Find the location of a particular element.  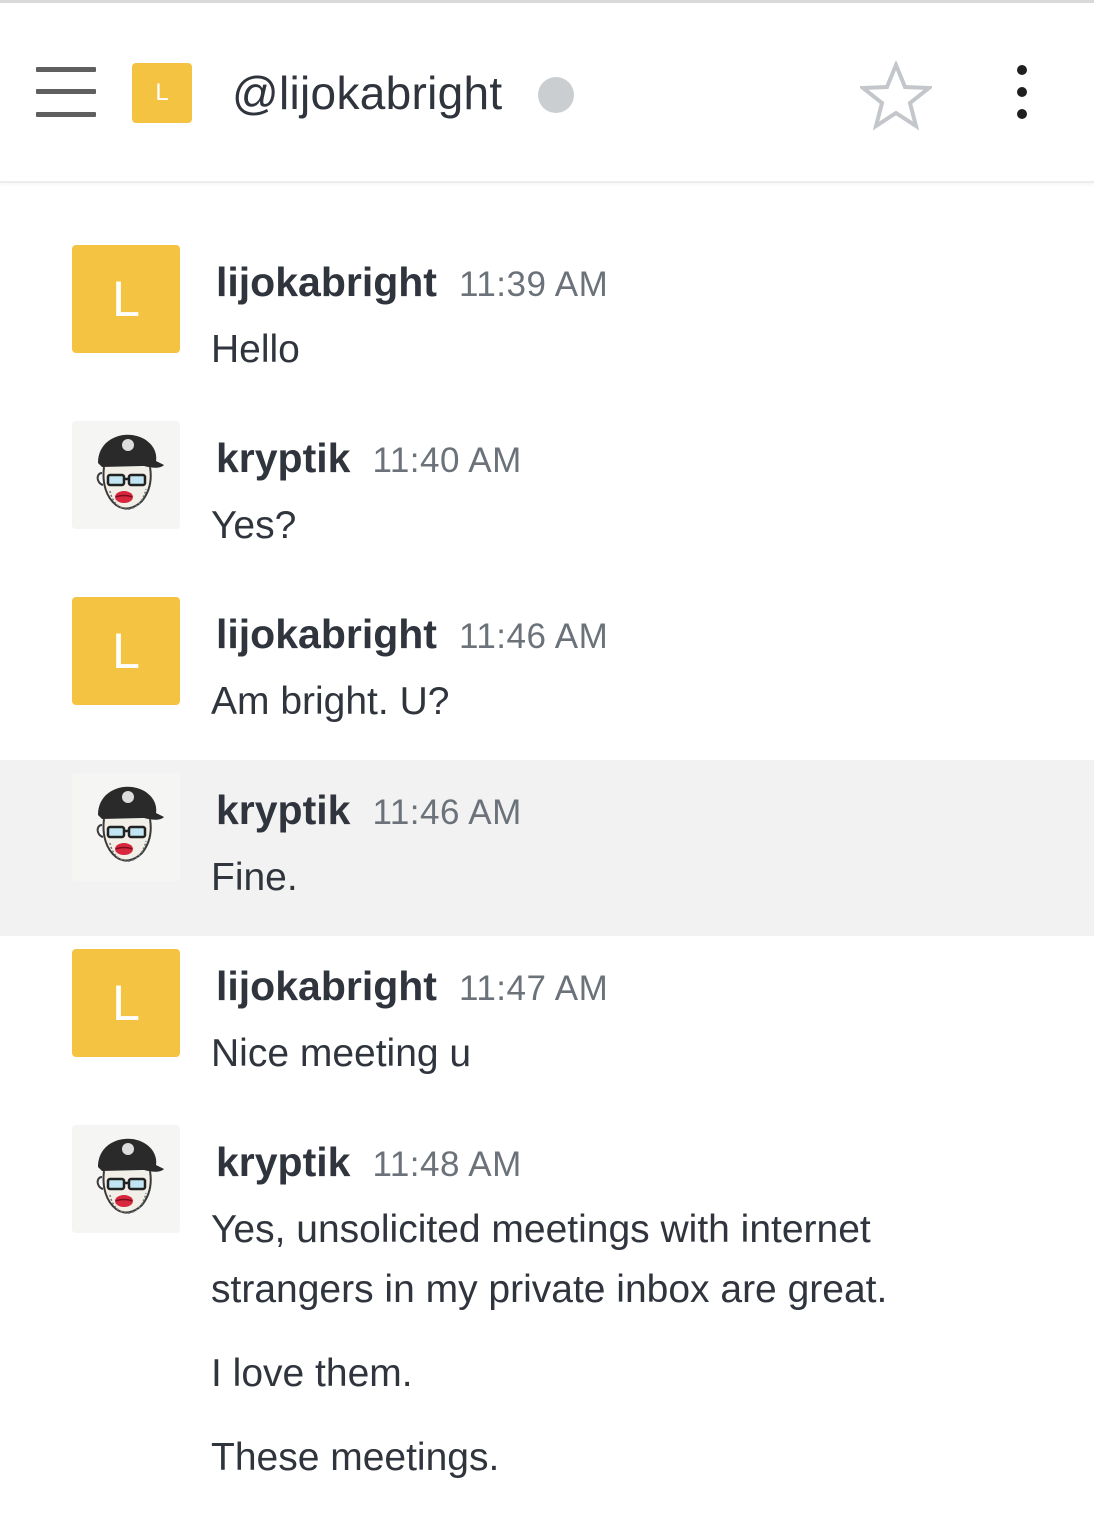

message-item: kryptik 11:40 AM Yes? is located at coordinates (547, 496).